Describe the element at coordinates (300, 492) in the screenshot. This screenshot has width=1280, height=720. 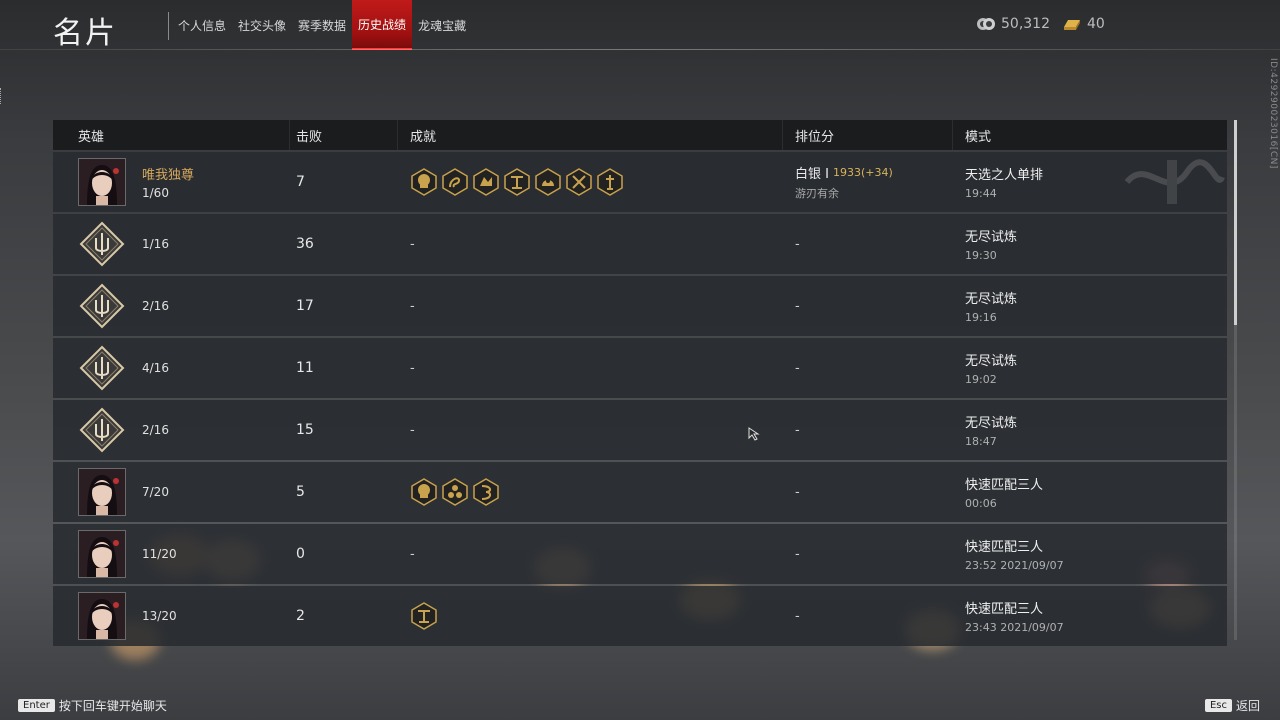
I see `kills: 5` at that location.